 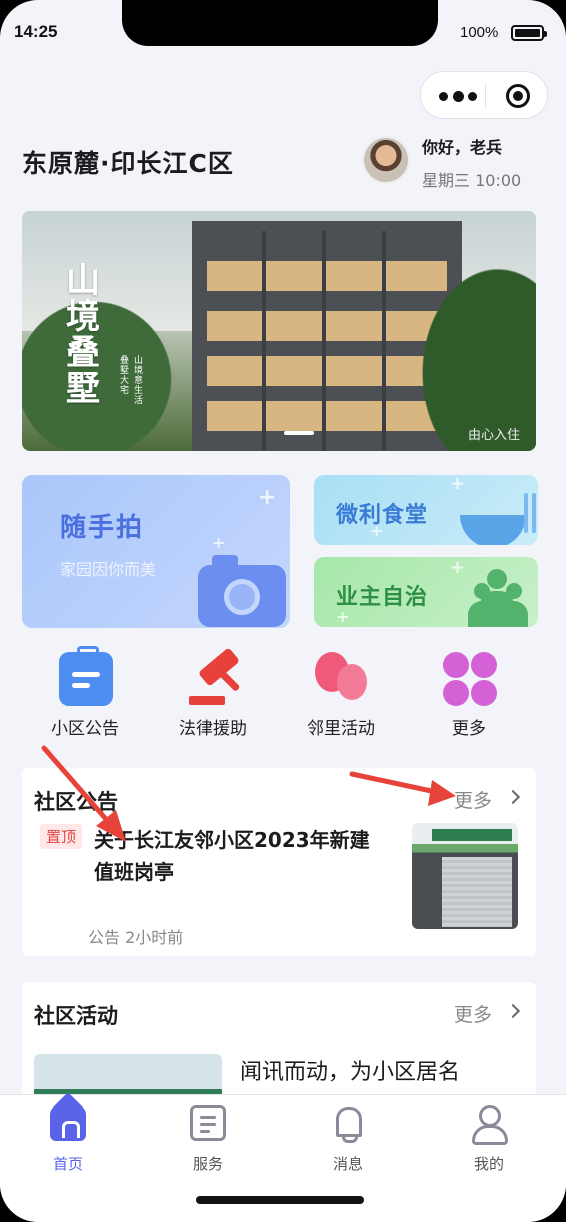 I want to click on banner-tree, so click(x=469, y=346).